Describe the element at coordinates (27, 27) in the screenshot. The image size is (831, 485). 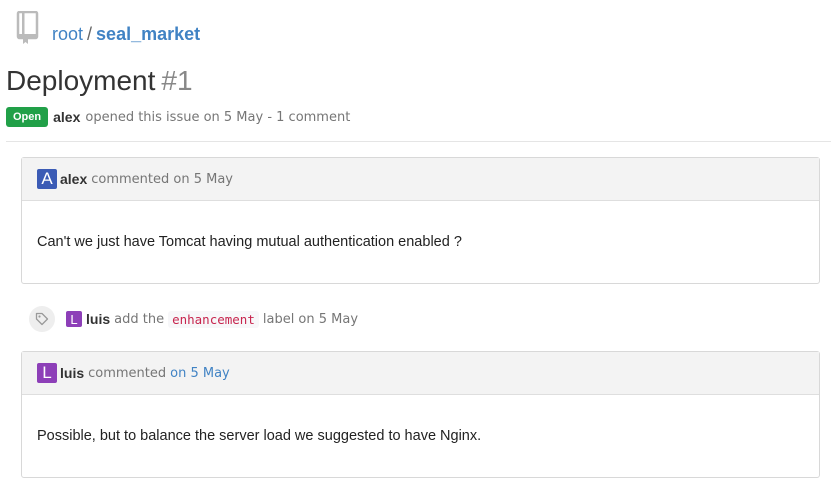
I see `repo-book-icon` at that location.